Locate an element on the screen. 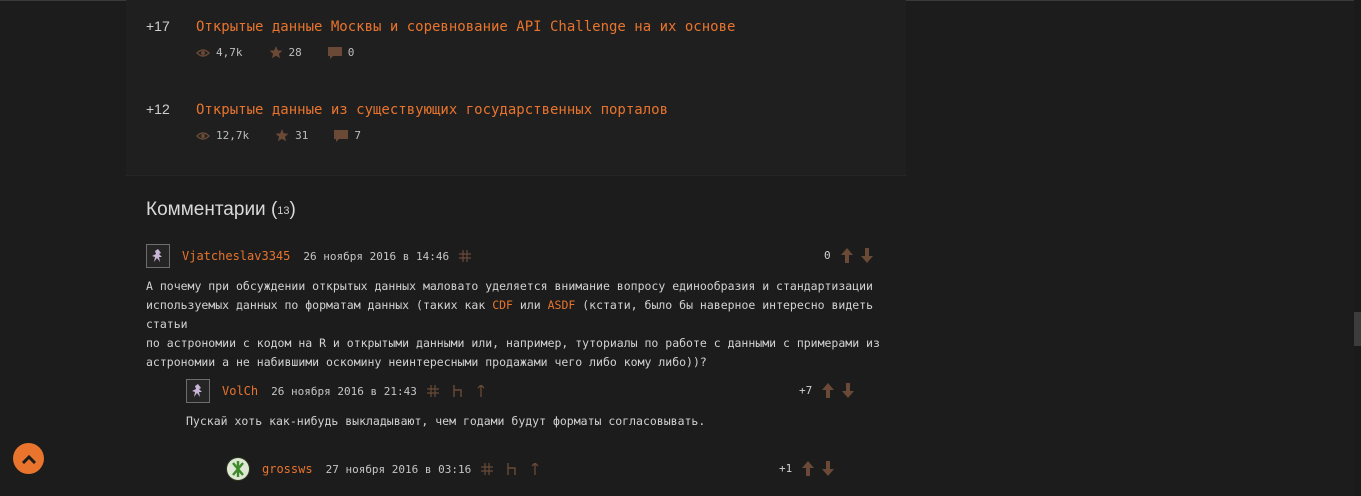  views-stat: 12,7k is located at coordinates (222, 135).